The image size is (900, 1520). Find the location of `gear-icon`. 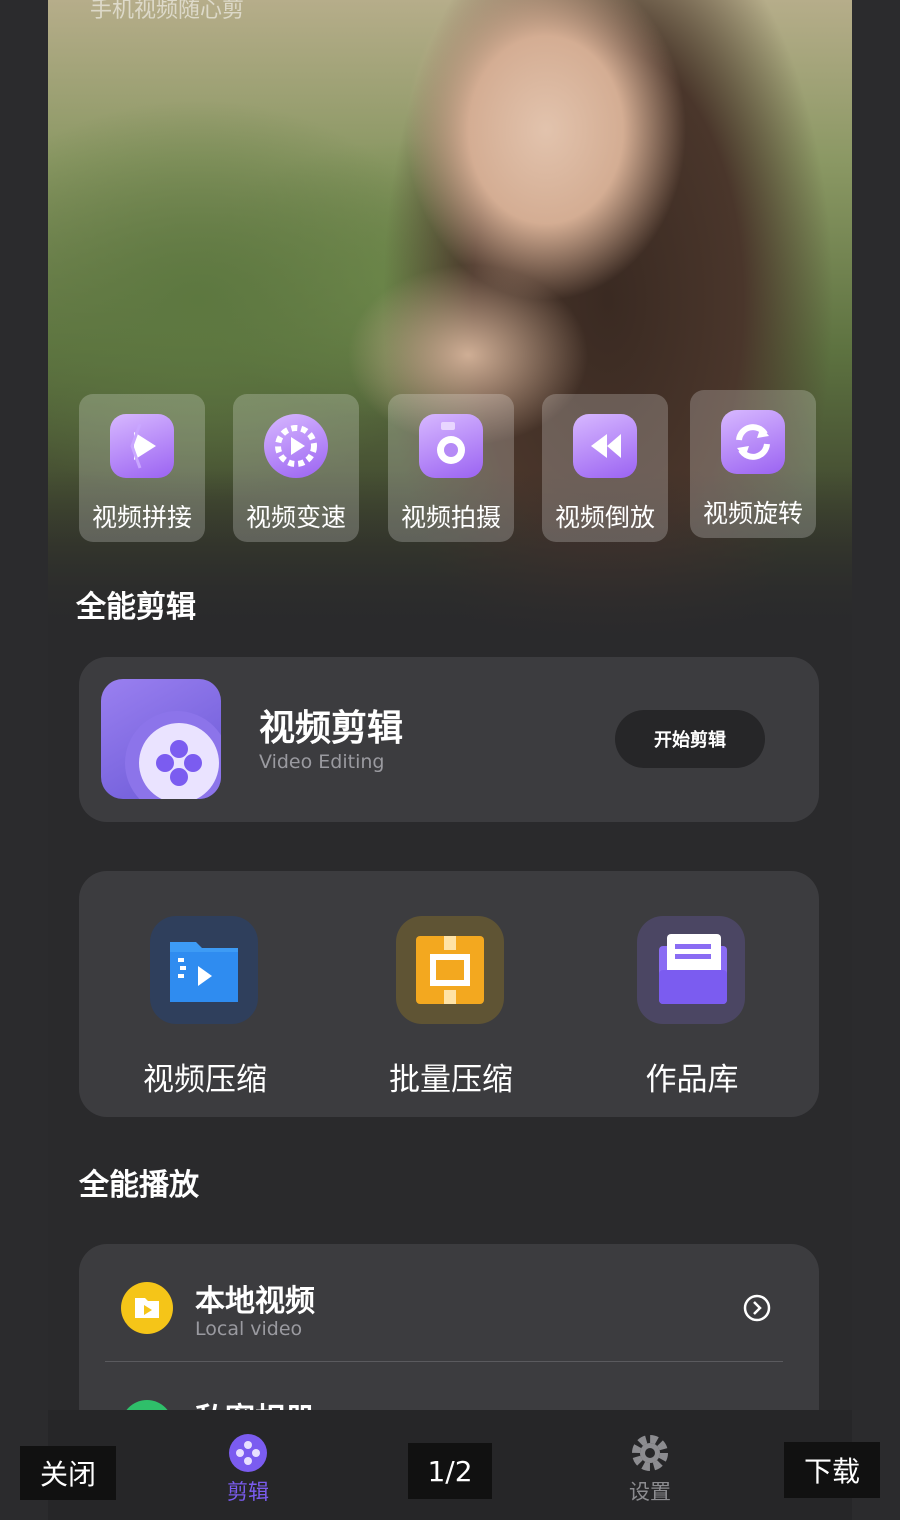

gear-icon is located at coordinates (650, 1453).